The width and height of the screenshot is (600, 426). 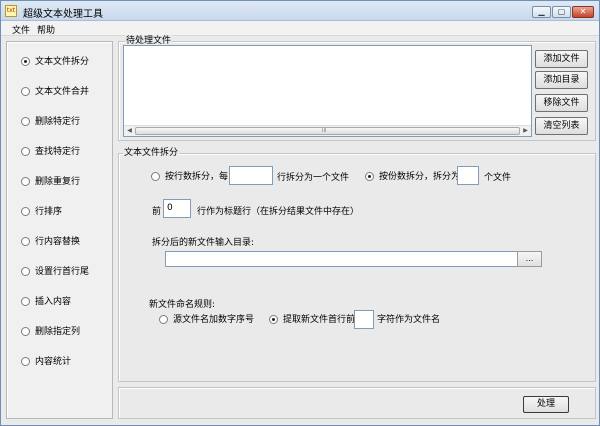 What do you see at coordinates (214, 320) in the screenshot?
I see `radio-label: 源文件名加数字序号` at bounding box center [214, 320].